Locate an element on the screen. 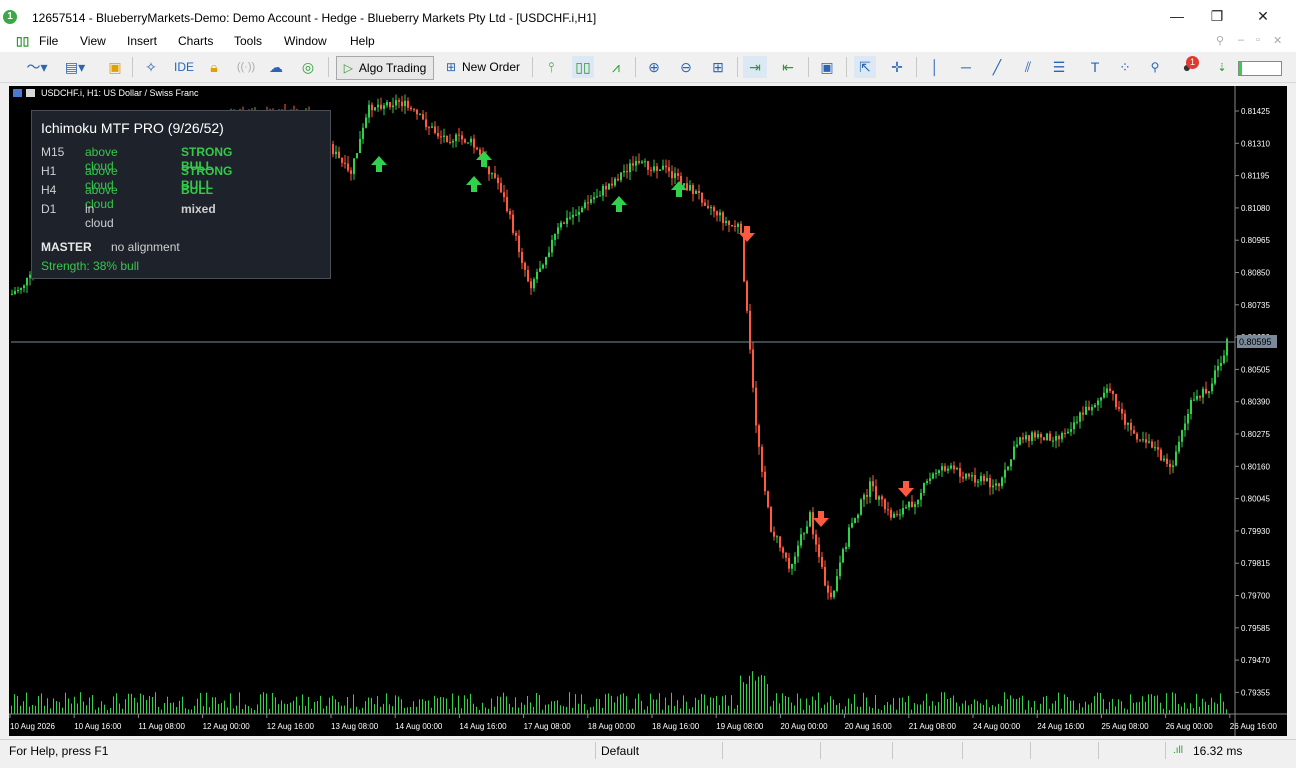 Image resolution: width=1296 pixels, height=768 pixels. menu-insert: Insert is located at coordinates (142, 41).